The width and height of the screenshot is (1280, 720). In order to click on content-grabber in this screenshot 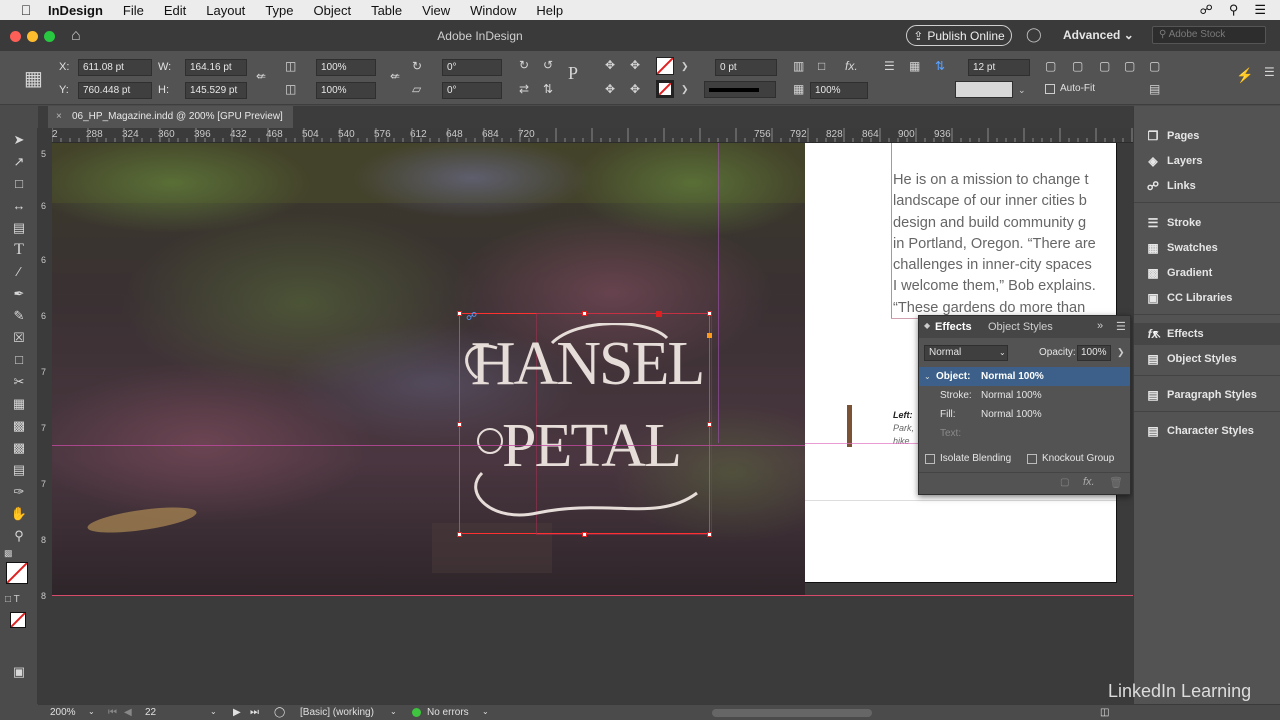, I will do `click(659, 314)`.